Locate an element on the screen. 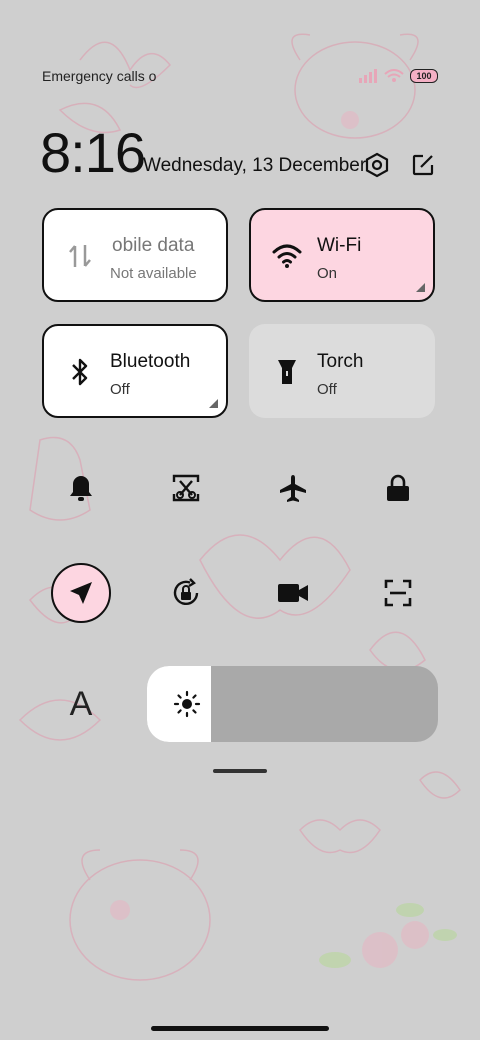 The image size is (480, 1040). status-bar-icons: 100 is located at coordinates (398, 76).